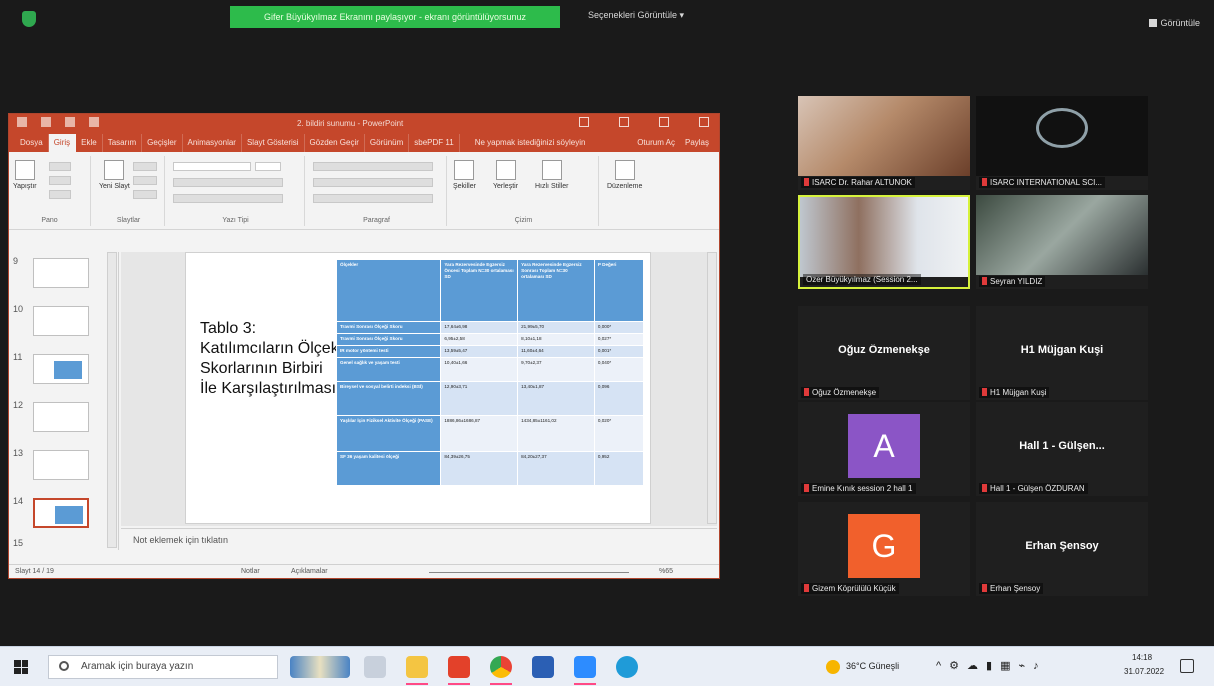 This screenshot has height=686, width=1214. I want to click on view-mode-button: Görüntüle, so click(1174, 23).